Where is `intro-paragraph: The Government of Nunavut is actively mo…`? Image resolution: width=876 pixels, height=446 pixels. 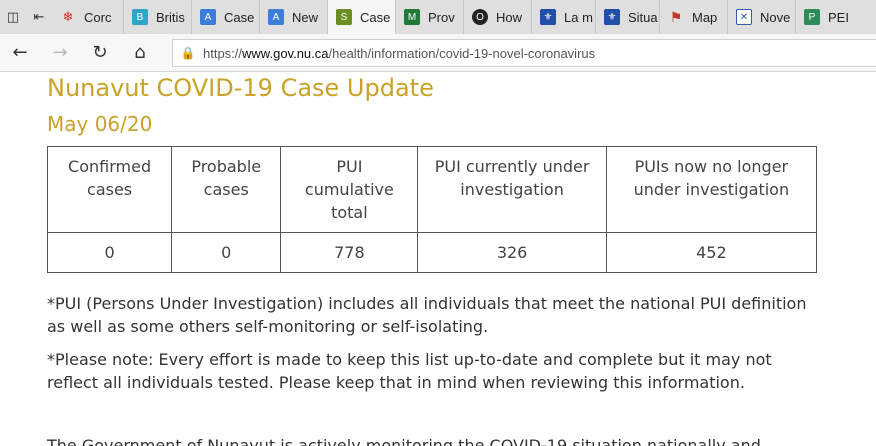
intro-paragraph: The Government of Nunavut is actively mo… is located at coordinates (404, 441).